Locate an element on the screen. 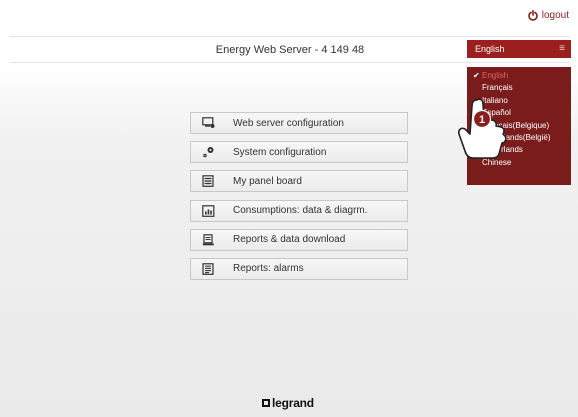 This screenshot has height=417, width=578. legrand-logo: legrand is located at coordinates (288, 403).